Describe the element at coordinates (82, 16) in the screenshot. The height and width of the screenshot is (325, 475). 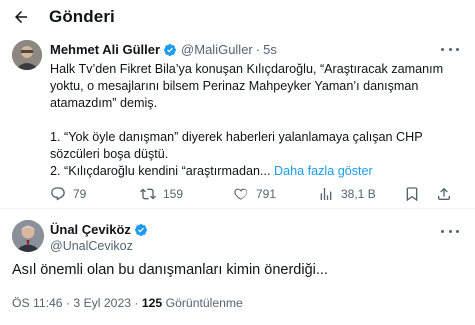
I see `page-title: Gönderi` at that location.